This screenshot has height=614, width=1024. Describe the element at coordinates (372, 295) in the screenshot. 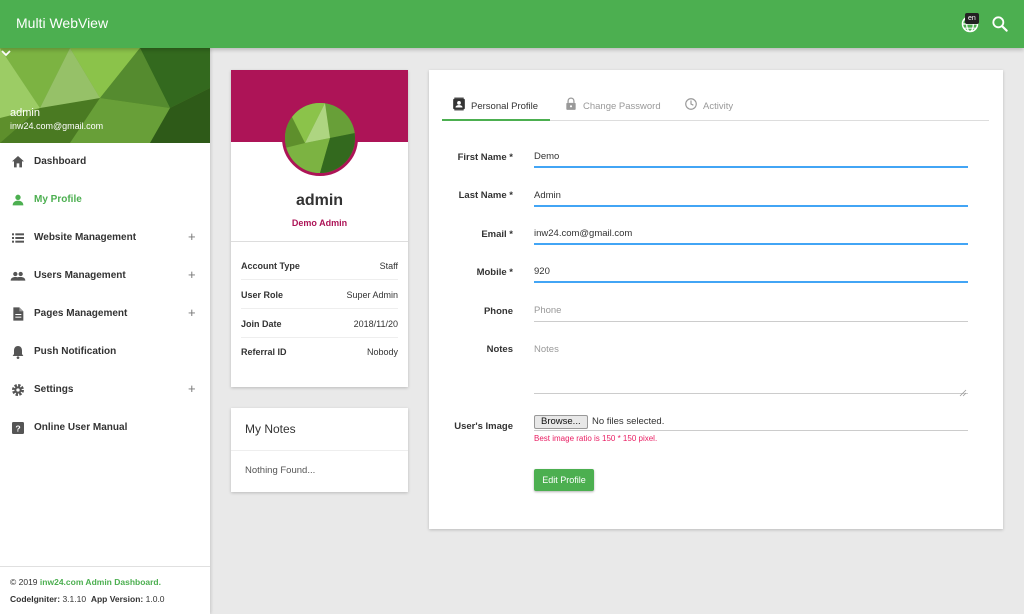

I see `info-value: Super Admin` at that location.